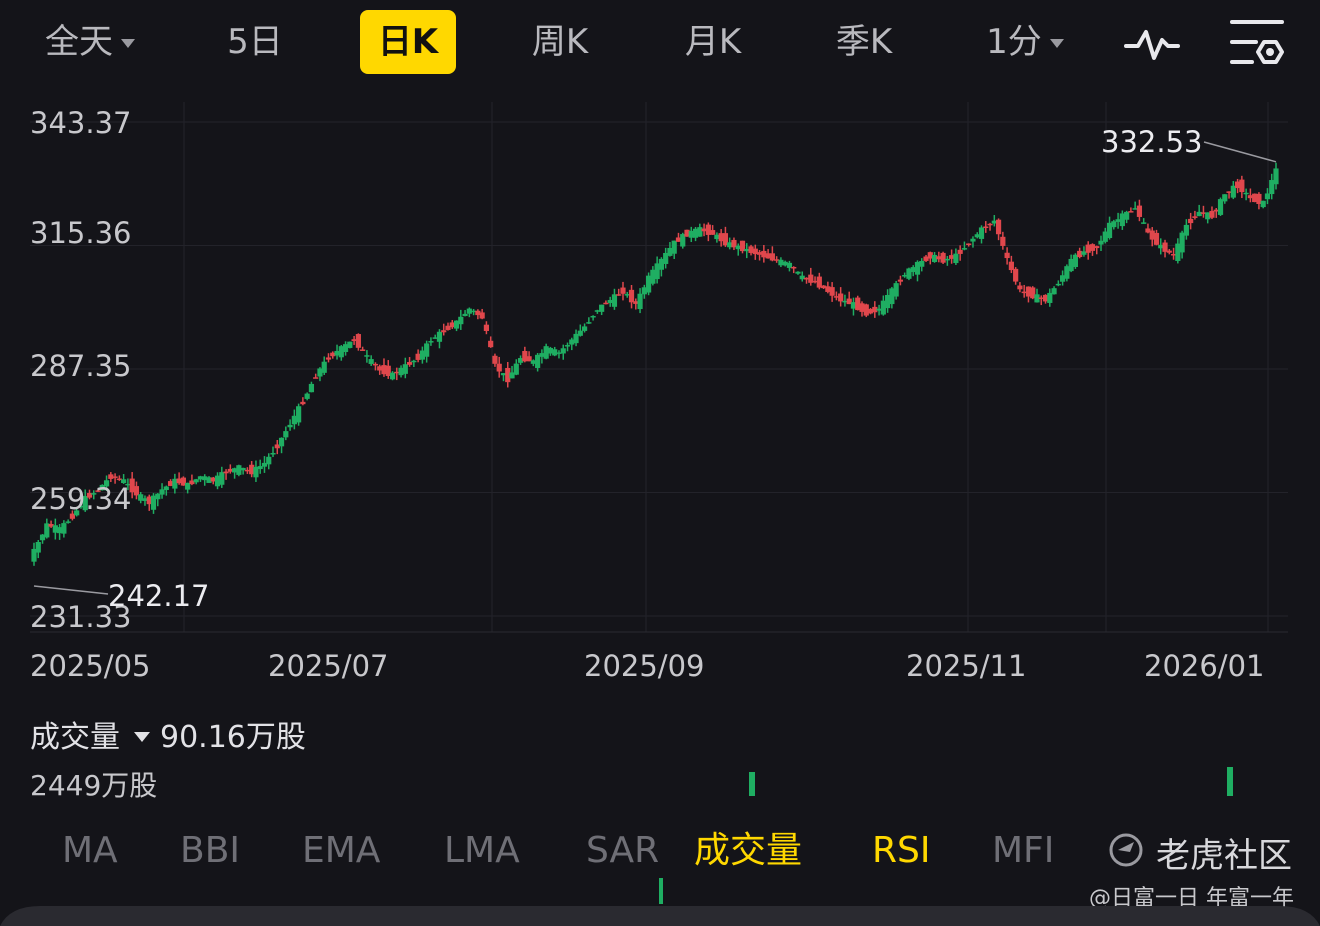  What do you see at coordinates (1240, 152) in the screenshot?
I see `max-price-leader` at bounding box center [1240, 152].